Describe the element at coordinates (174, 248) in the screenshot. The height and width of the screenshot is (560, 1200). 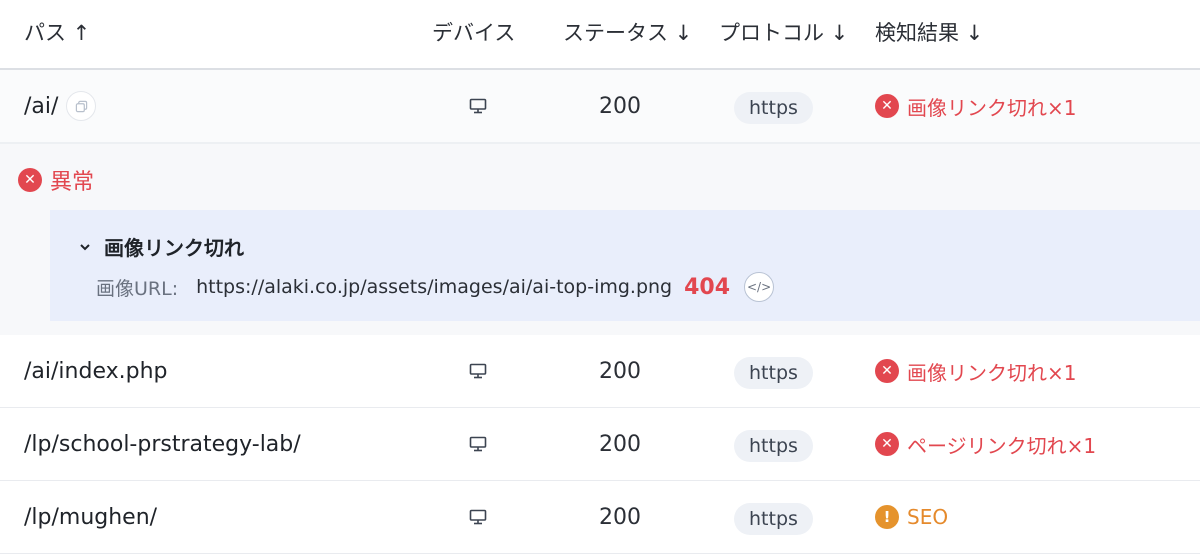
I see `issue-title: 画像リンク切れ` at that location.